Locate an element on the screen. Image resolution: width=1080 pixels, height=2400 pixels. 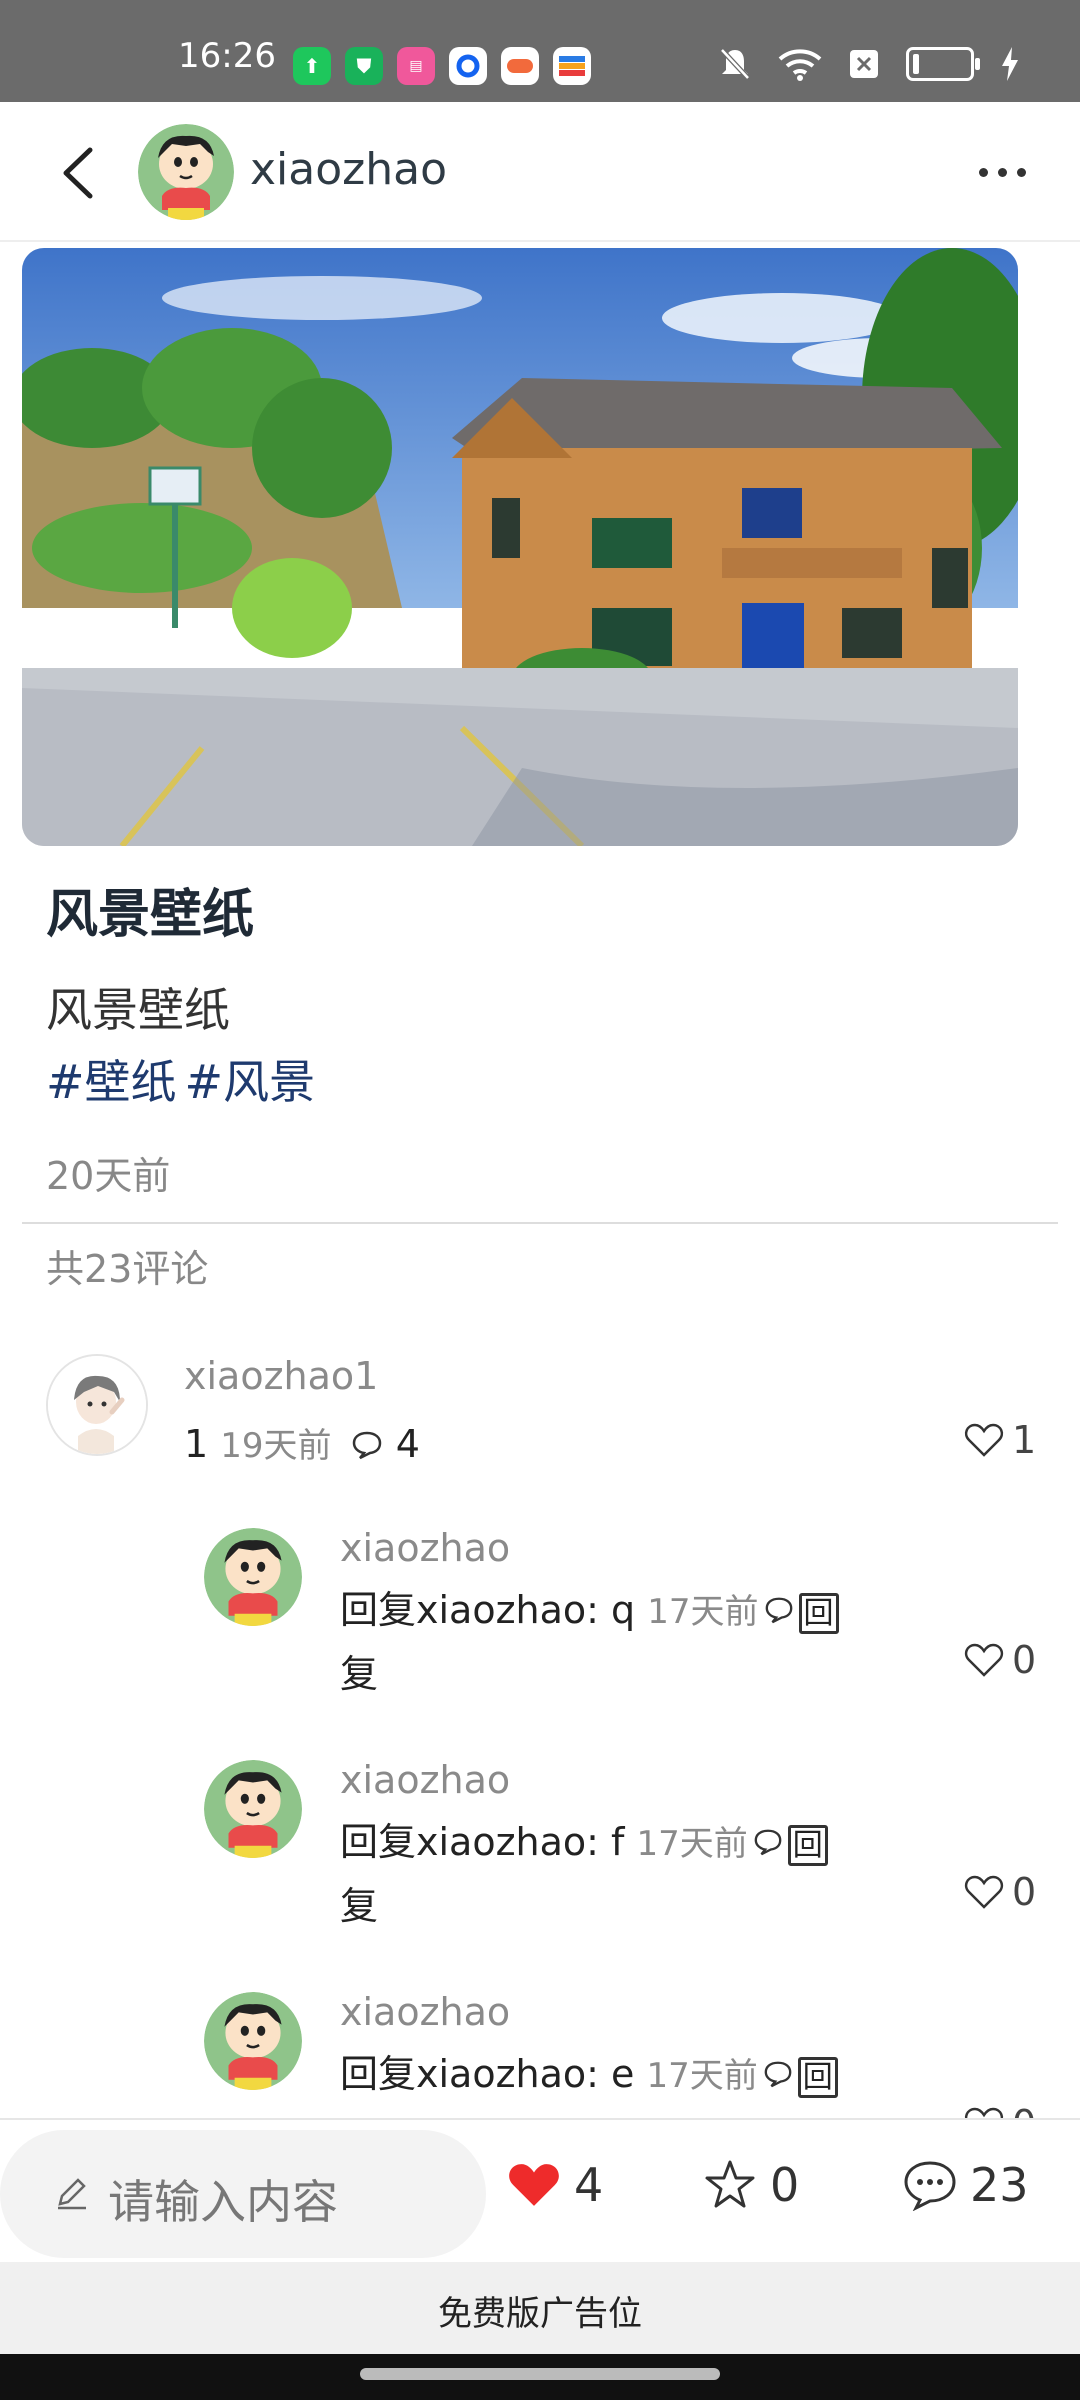
circle-app-icon is located at coordinates (468, 66).